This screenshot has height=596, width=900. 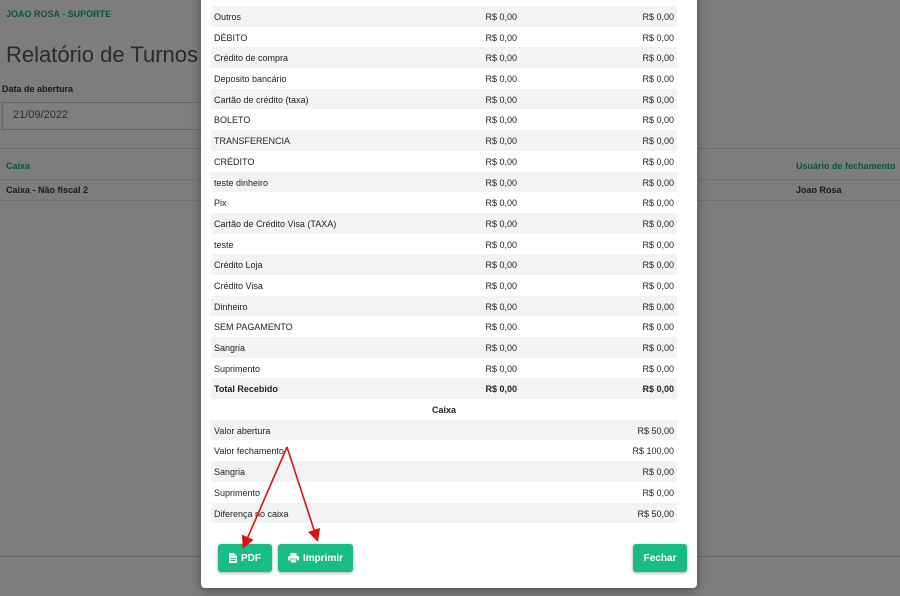 I want to click on row-label: Crédito Visa, so click(x=238, y=285).